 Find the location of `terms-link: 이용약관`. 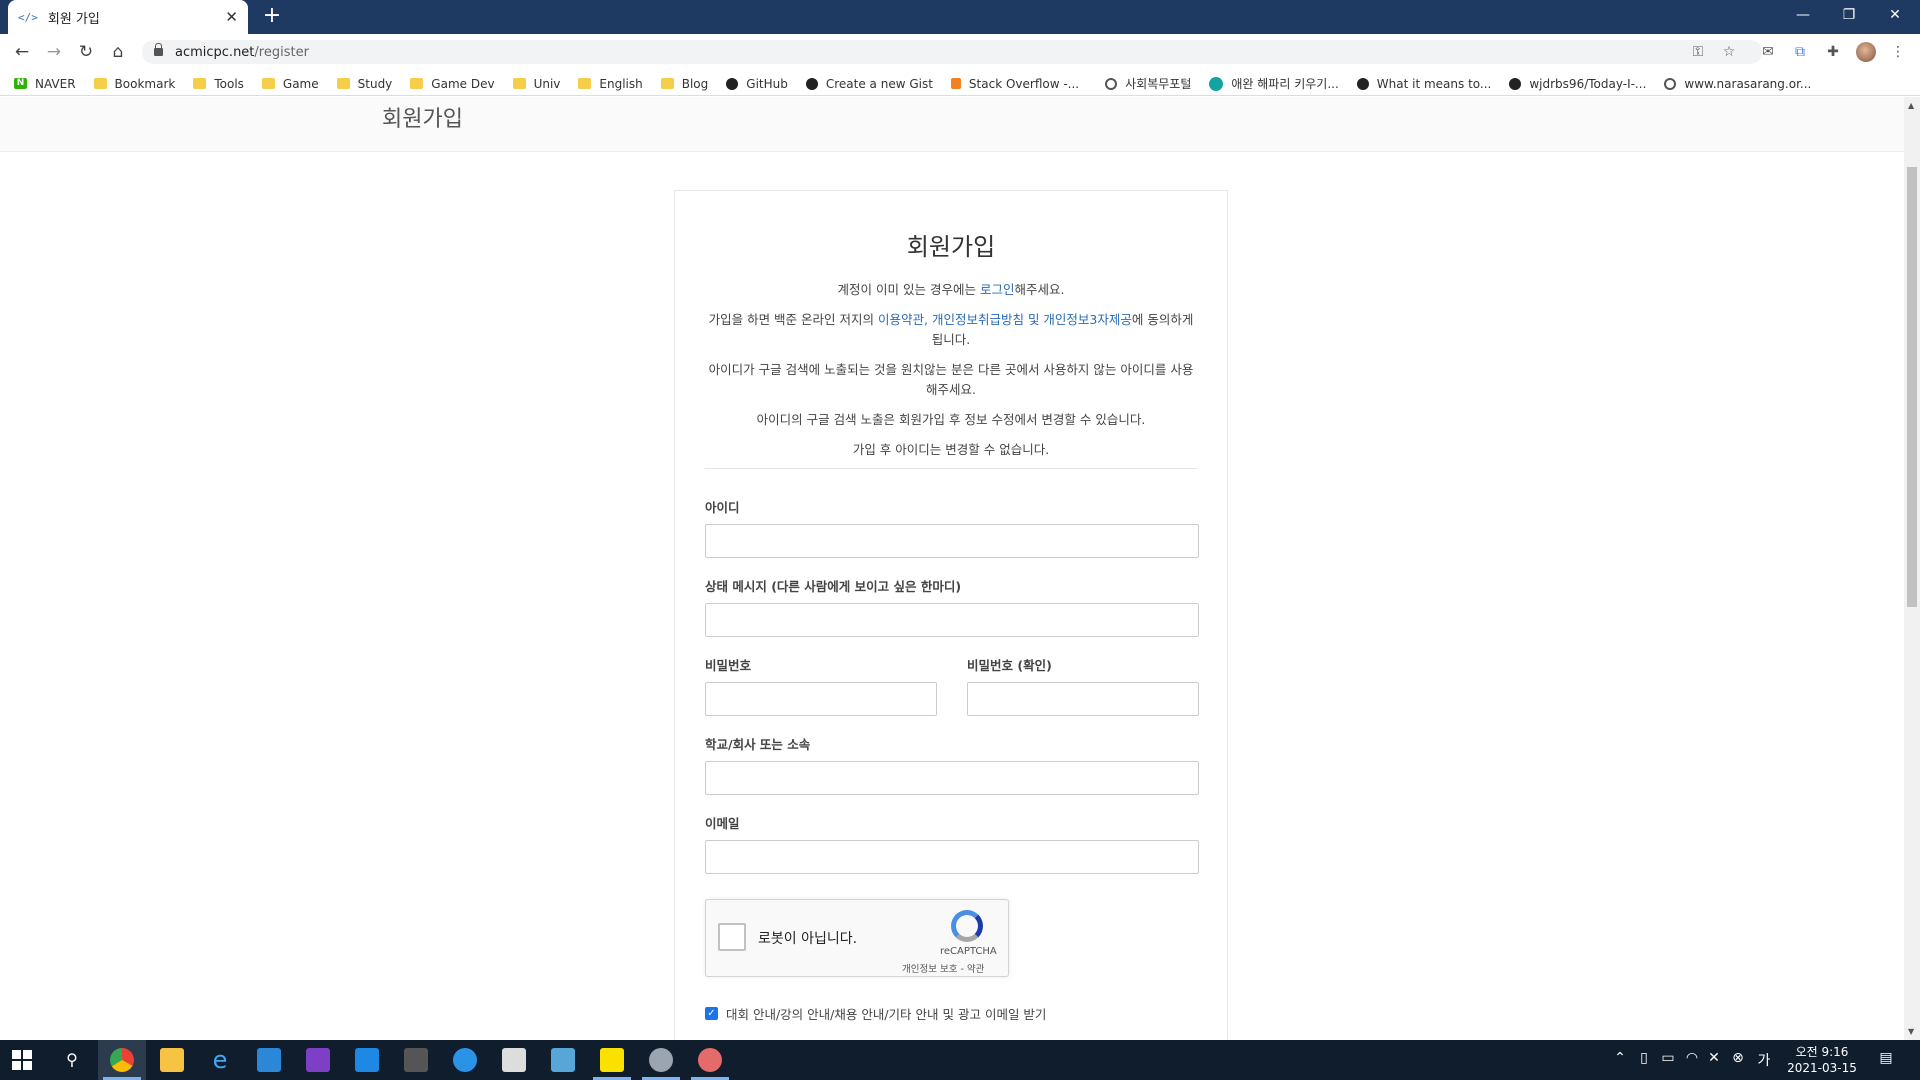

terms-link: 이용약관 is located at coordinates (901, 319).